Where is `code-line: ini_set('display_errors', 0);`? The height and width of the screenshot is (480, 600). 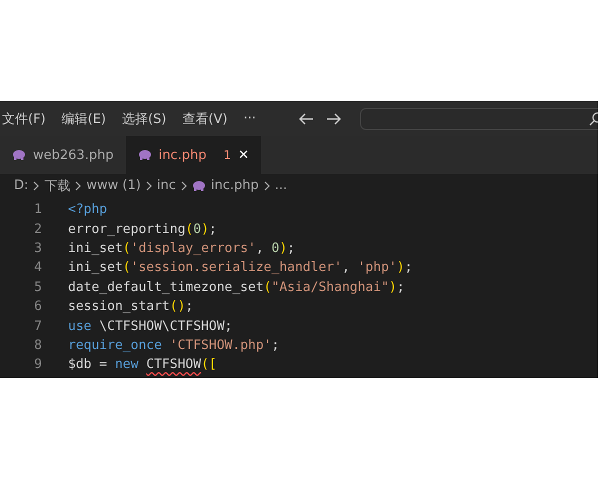 code-line: ini_set('display_errors', 0); is located at coordinates (181, 248).